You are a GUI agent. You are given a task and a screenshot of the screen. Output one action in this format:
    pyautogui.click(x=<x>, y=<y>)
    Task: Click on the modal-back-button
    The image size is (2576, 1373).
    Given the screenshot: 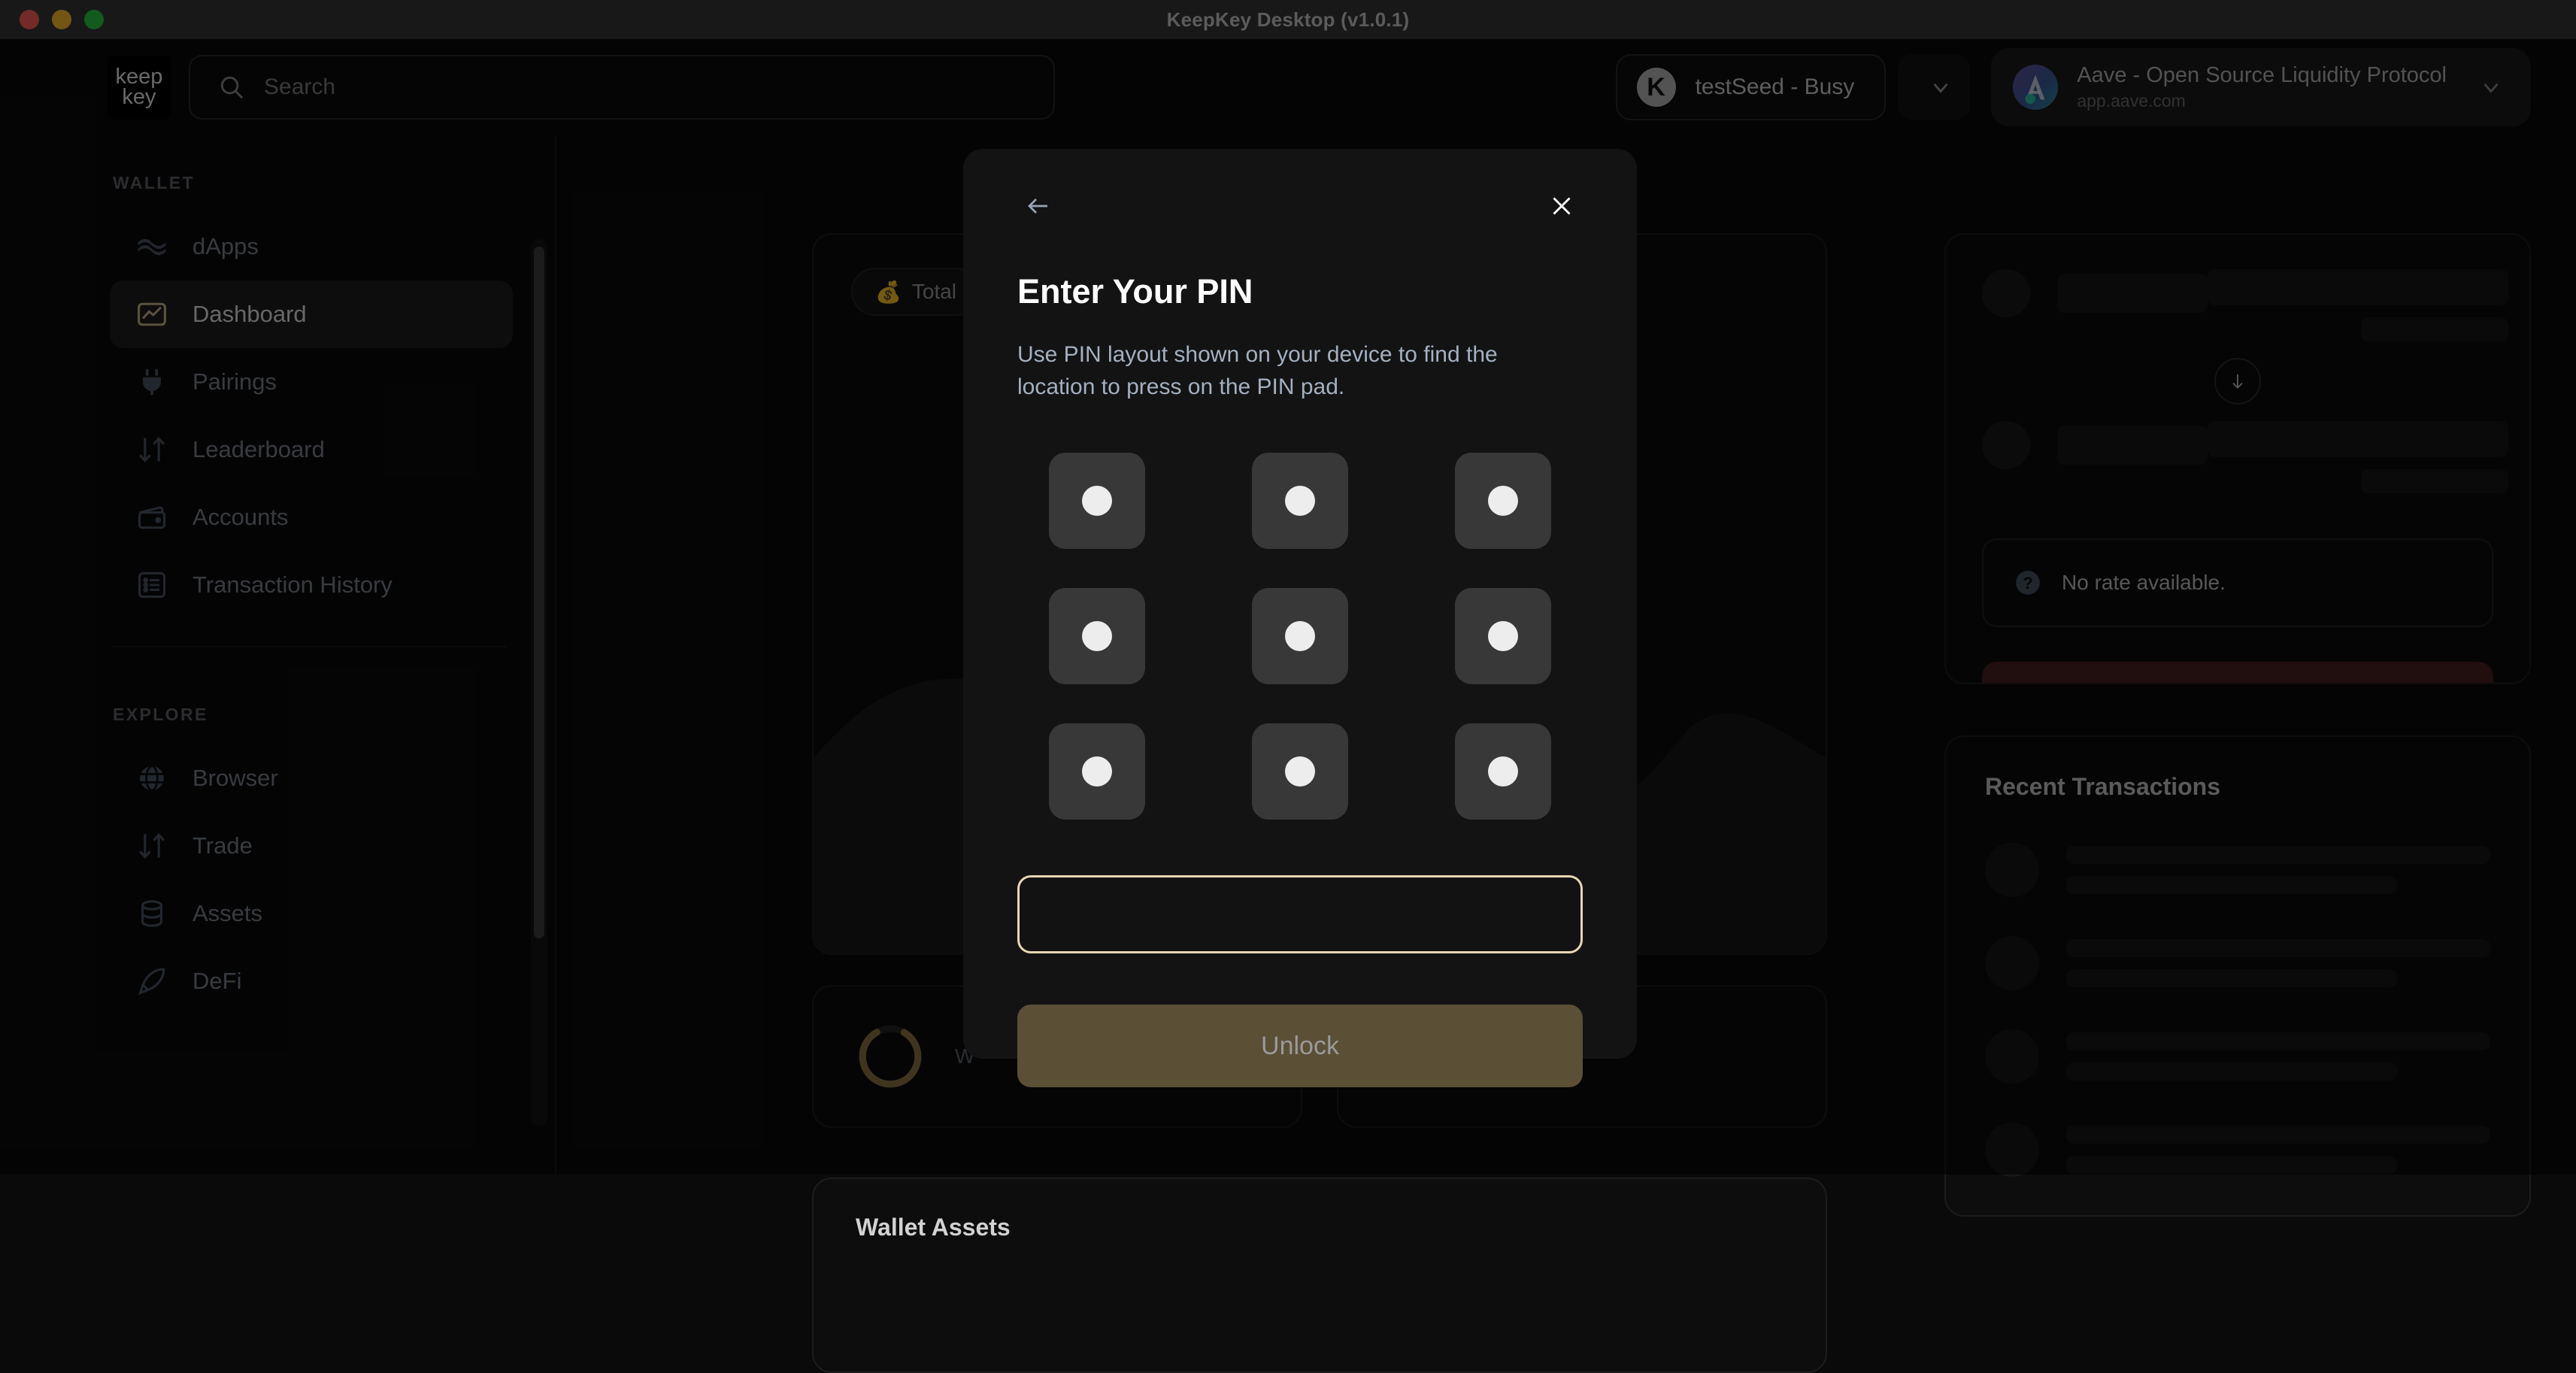 What is the action you would take?
    pyautogui.click(x=1038, y=206)
    